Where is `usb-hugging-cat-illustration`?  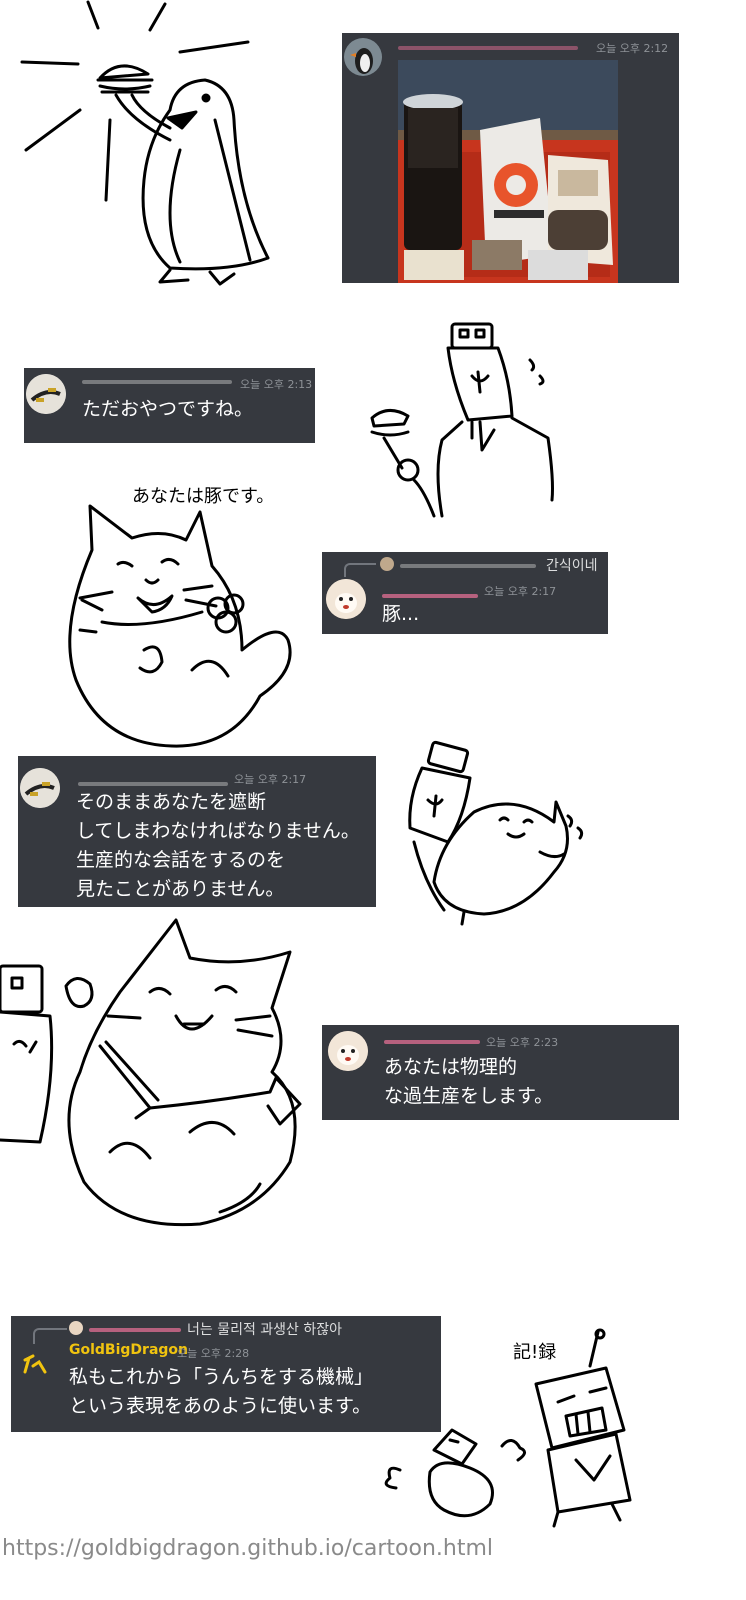
usb-hugging-cat-illustration is located at coordinates (496, 833).